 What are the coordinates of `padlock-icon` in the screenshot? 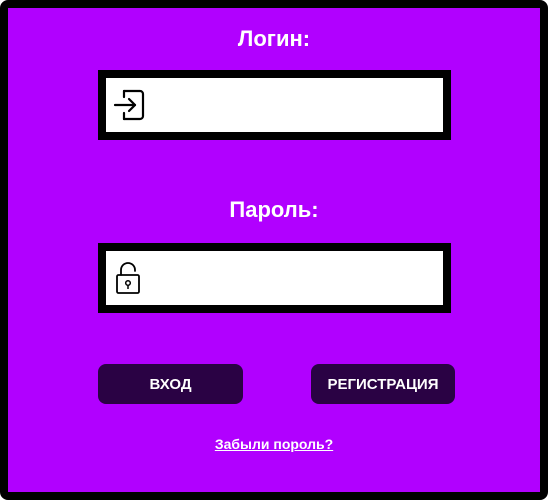 It's located at (128, 278).